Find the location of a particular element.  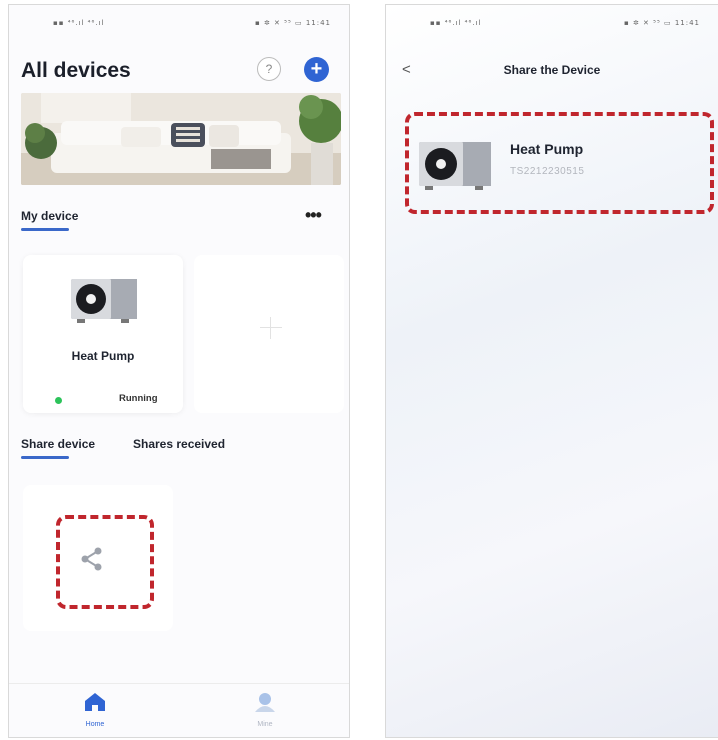

tab-my-device: My device is located at coordinates (49, 216).